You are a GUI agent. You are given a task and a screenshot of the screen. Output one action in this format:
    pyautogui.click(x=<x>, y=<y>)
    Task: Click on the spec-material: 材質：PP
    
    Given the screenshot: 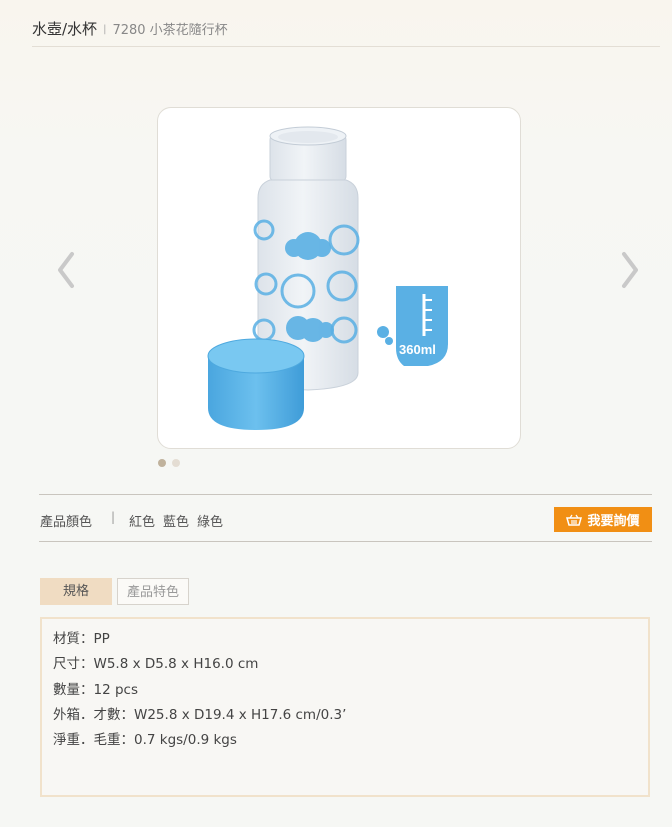 What is the action you would take?
    pyautogui.click(x=81, y=639)
    